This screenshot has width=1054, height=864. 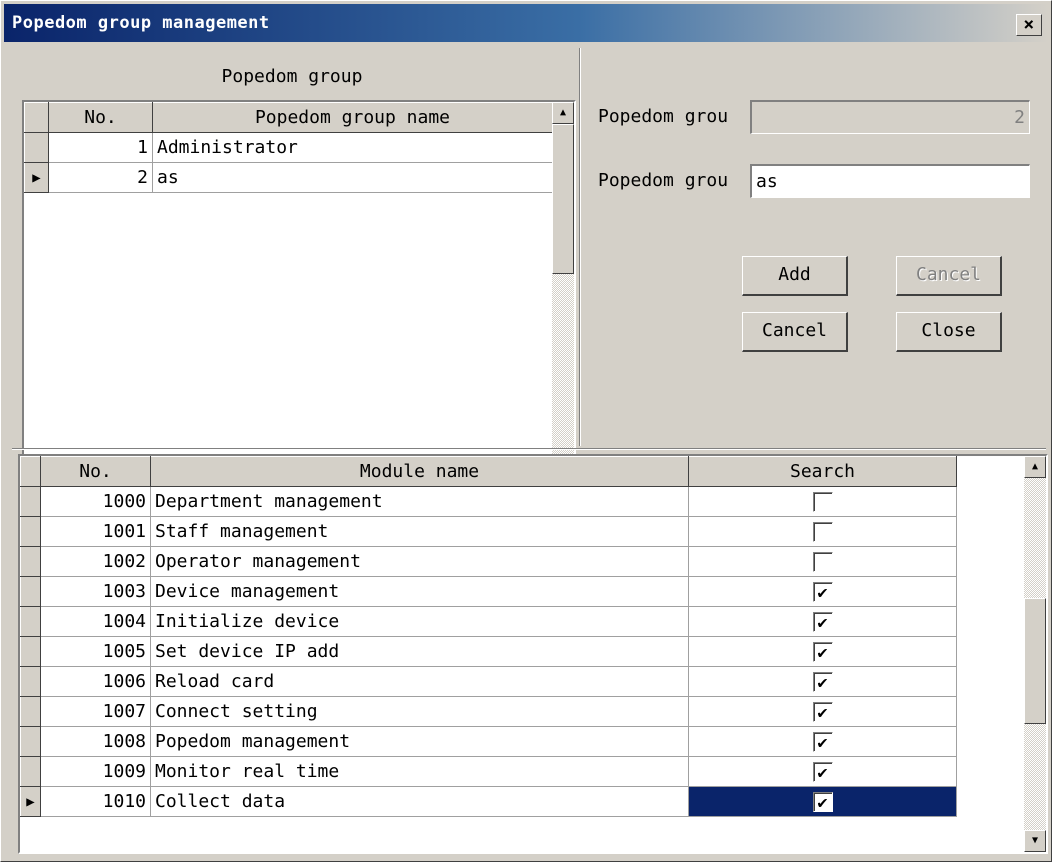 What do you see at coordinates (580, 247) in the screenshot?
I see `panel-divider` at bounding box center [580, 247].